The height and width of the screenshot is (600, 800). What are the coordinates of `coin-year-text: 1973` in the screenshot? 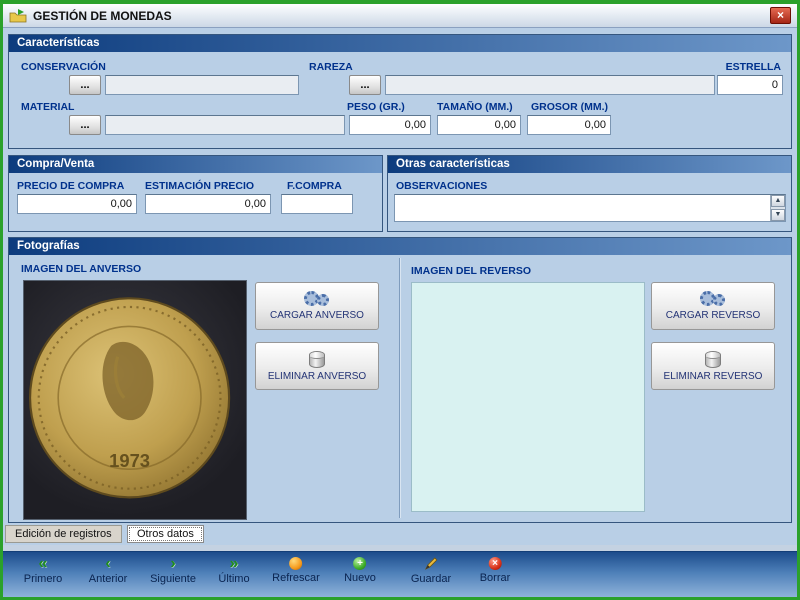 It's located at (129, 460).